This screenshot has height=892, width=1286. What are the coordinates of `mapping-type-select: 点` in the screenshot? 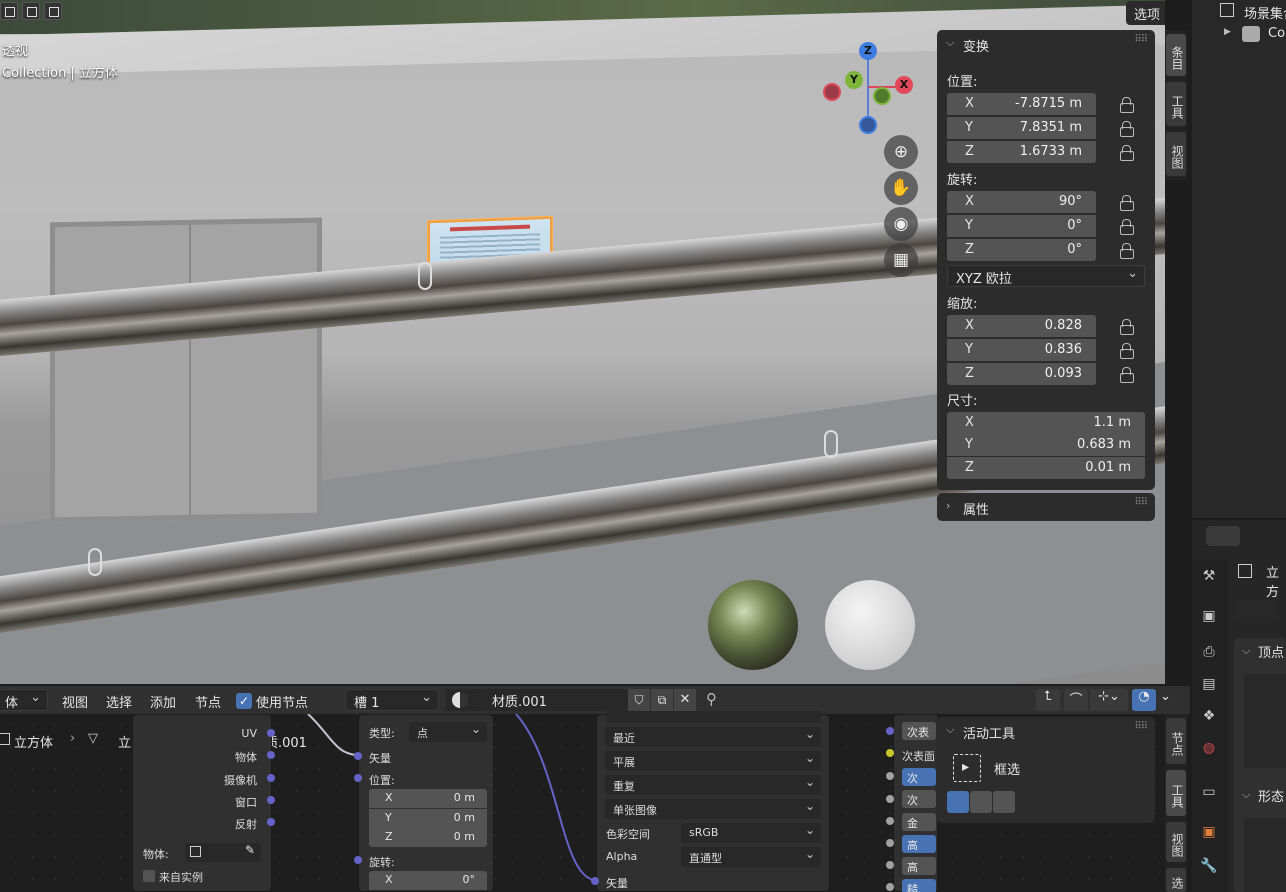 It's located at (448, 732).